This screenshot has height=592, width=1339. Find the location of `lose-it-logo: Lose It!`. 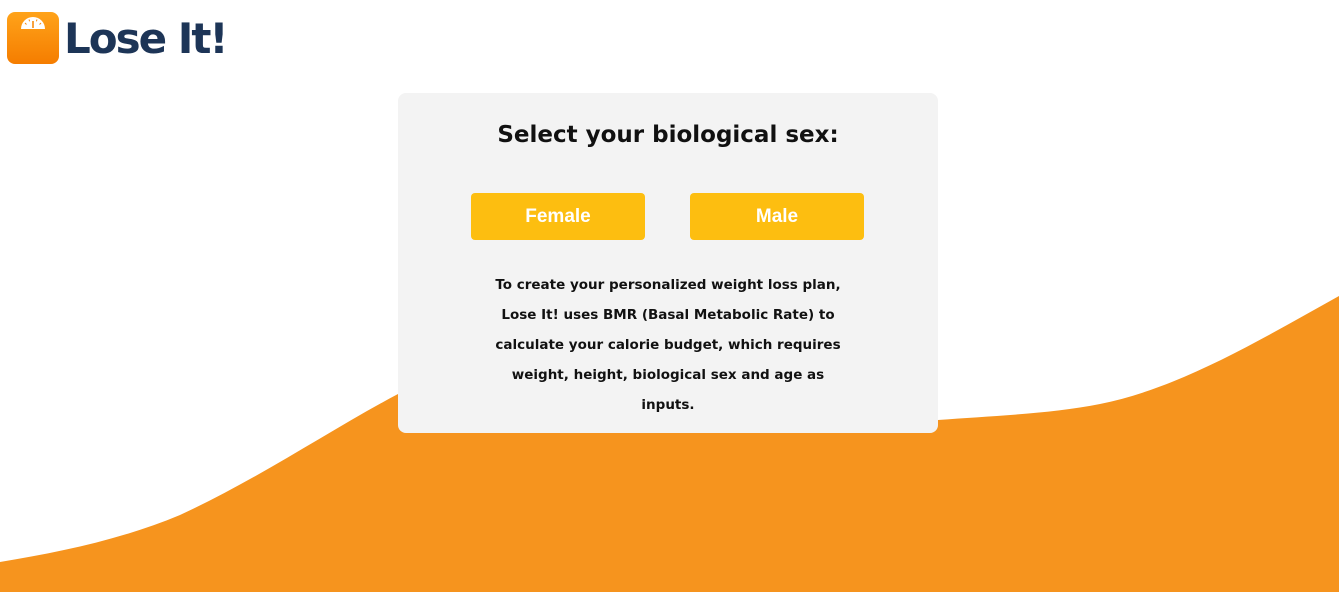

lose-it-logo: Lose It! is located at coordinates (118, 37).